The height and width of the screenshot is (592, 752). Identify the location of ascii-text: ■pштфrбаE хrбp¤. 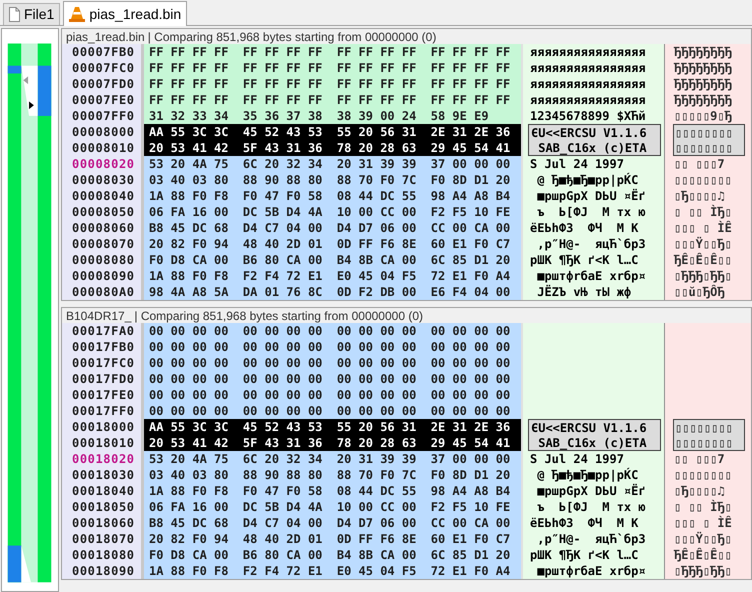
(591, 276).